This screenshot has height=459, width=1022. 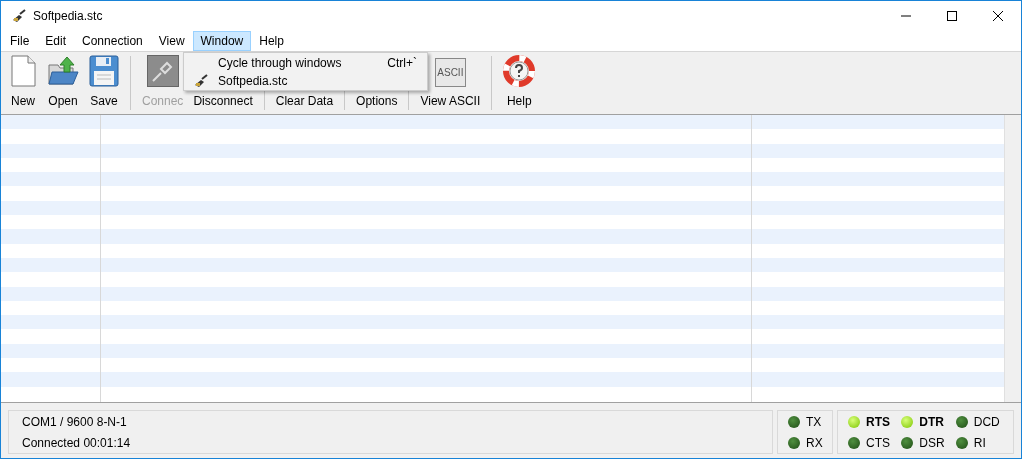 What do you see at coordinates (271, 41) in the screenshot?
I see `menu-item: Help` at bounding box center [271, 41].